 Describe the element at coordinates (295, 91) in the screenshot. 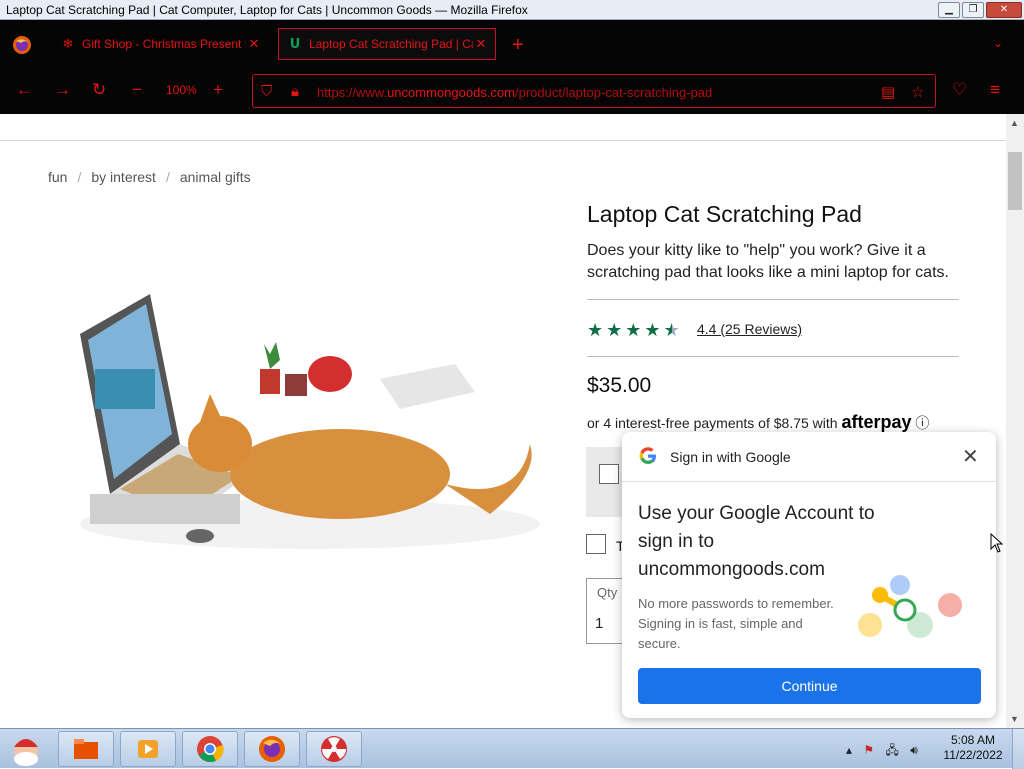

I see `lock-icon: 🔒︎` at that location.